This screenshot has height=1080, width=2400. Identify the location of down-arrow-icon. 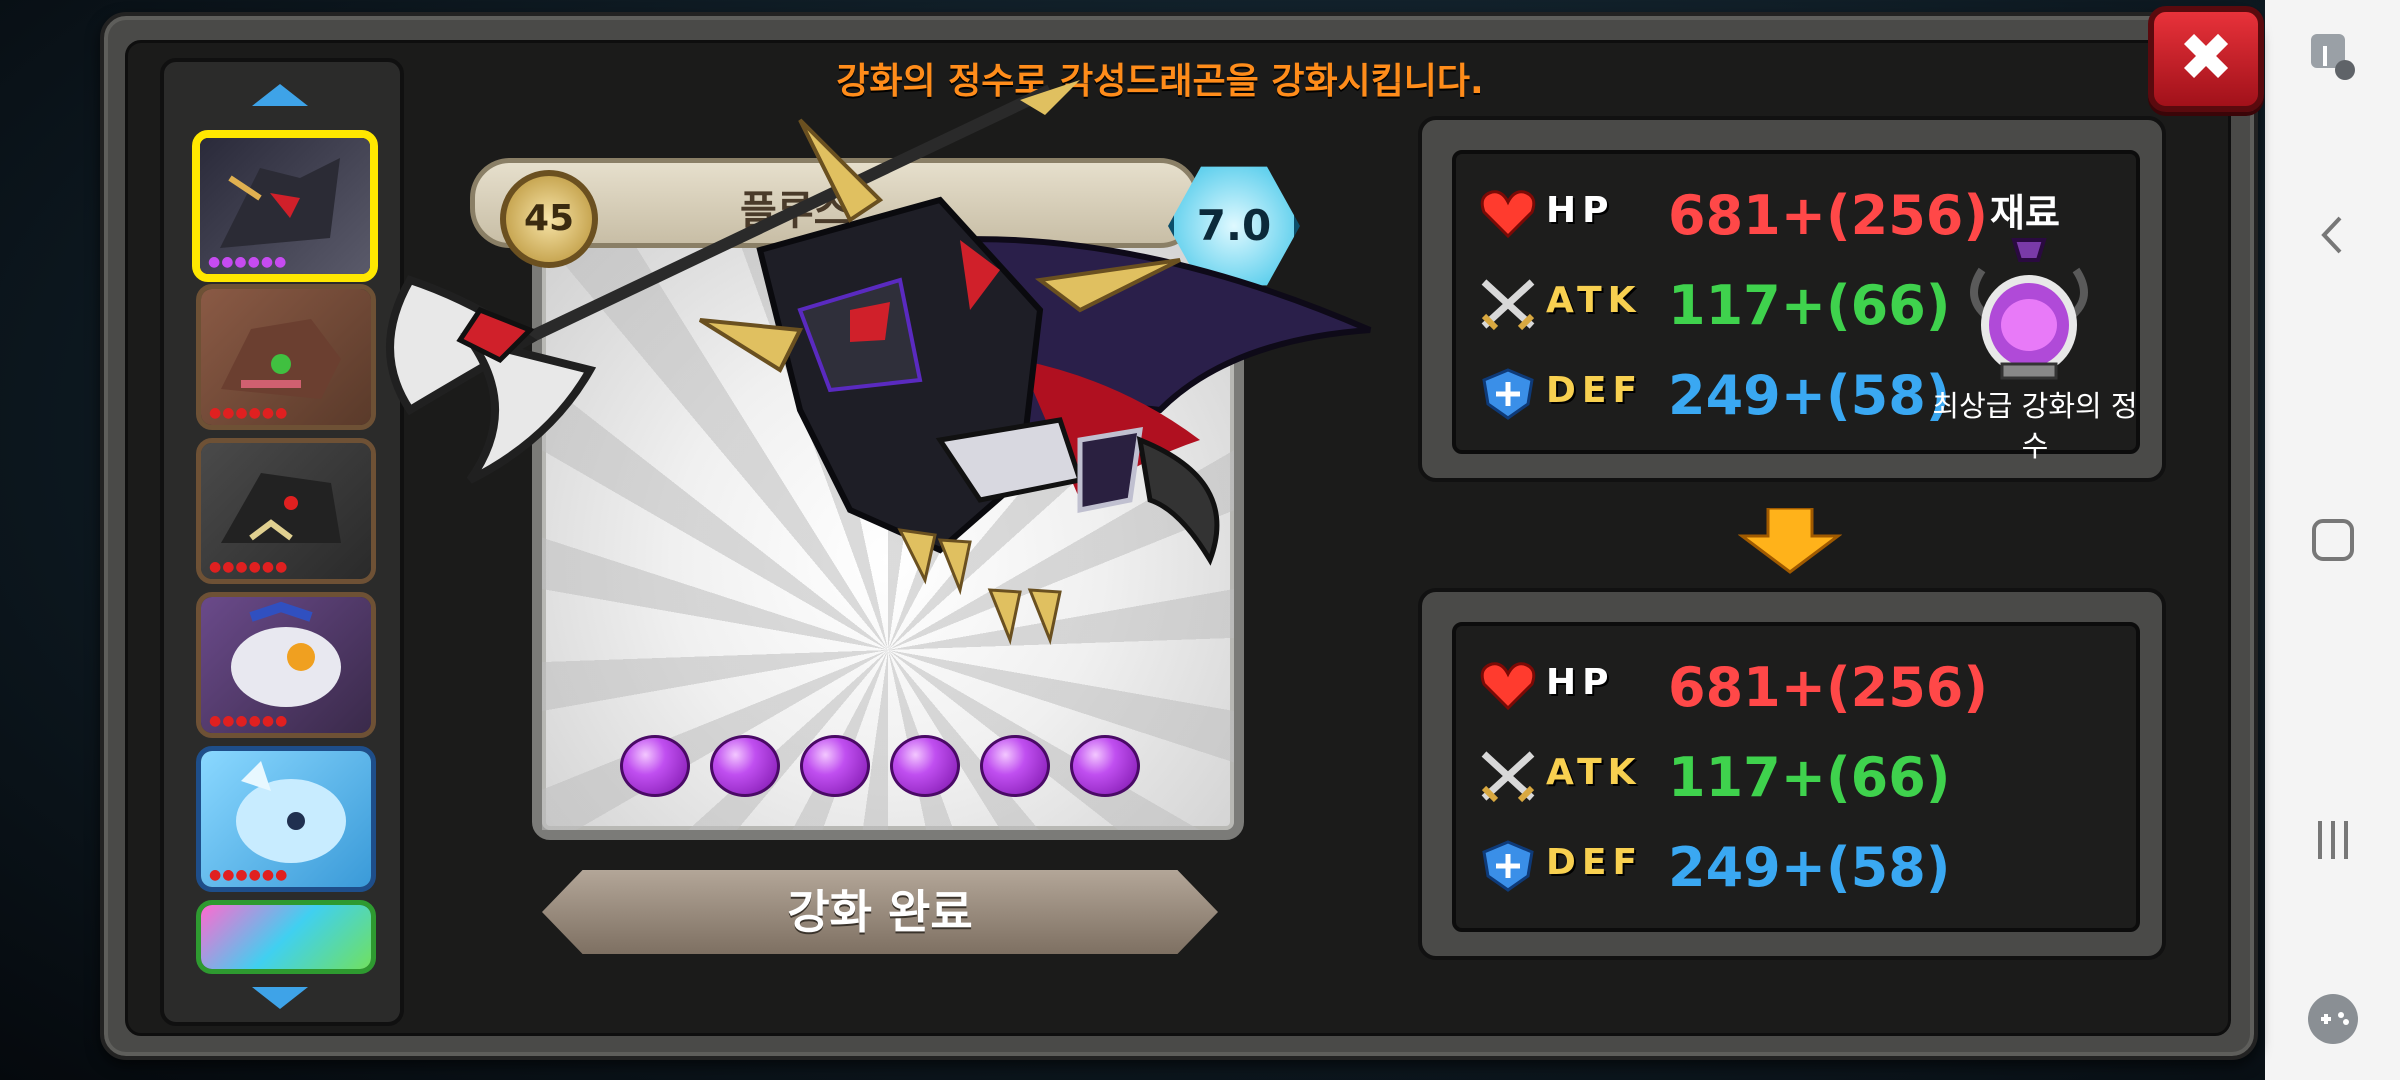
(1790, 541).